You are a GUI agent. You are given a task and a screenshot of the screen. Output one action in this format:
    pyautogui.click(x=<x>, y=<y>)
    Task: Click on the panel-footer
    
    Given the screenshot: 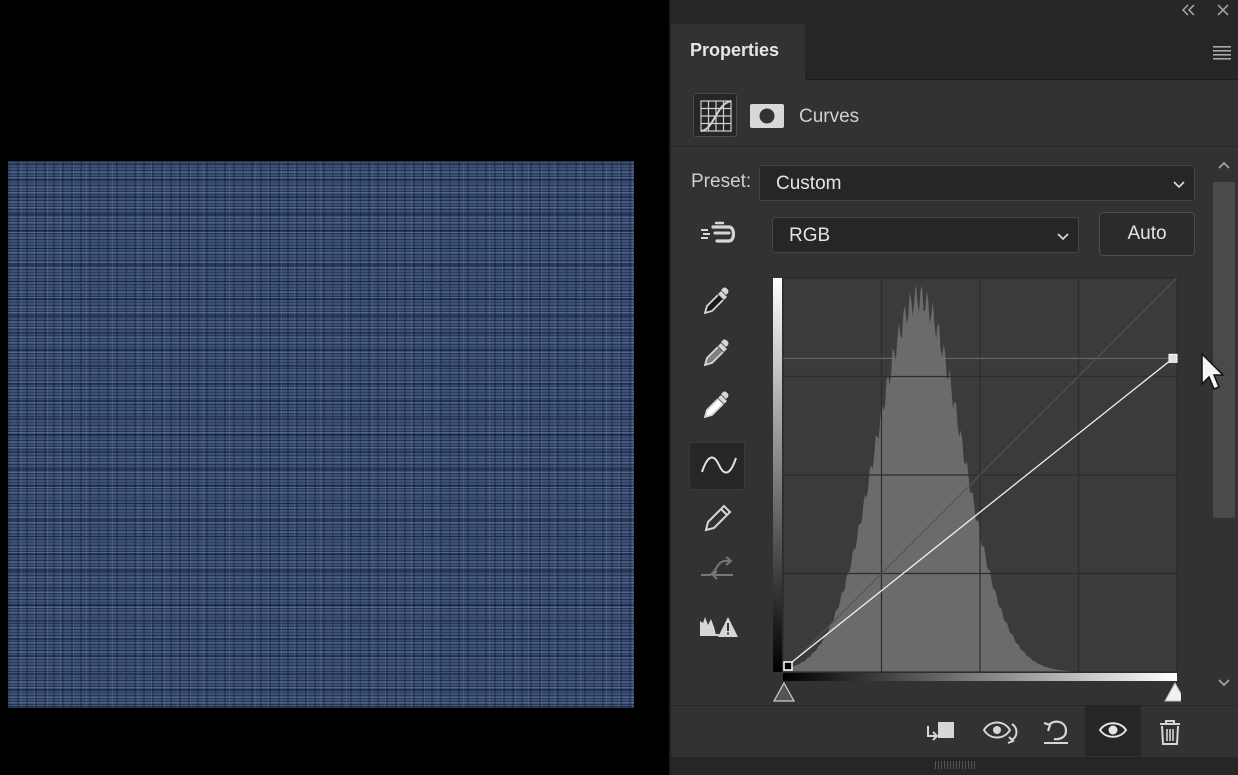 What is the action you would take?
    pyautogui.click(x=954, y=731)
    